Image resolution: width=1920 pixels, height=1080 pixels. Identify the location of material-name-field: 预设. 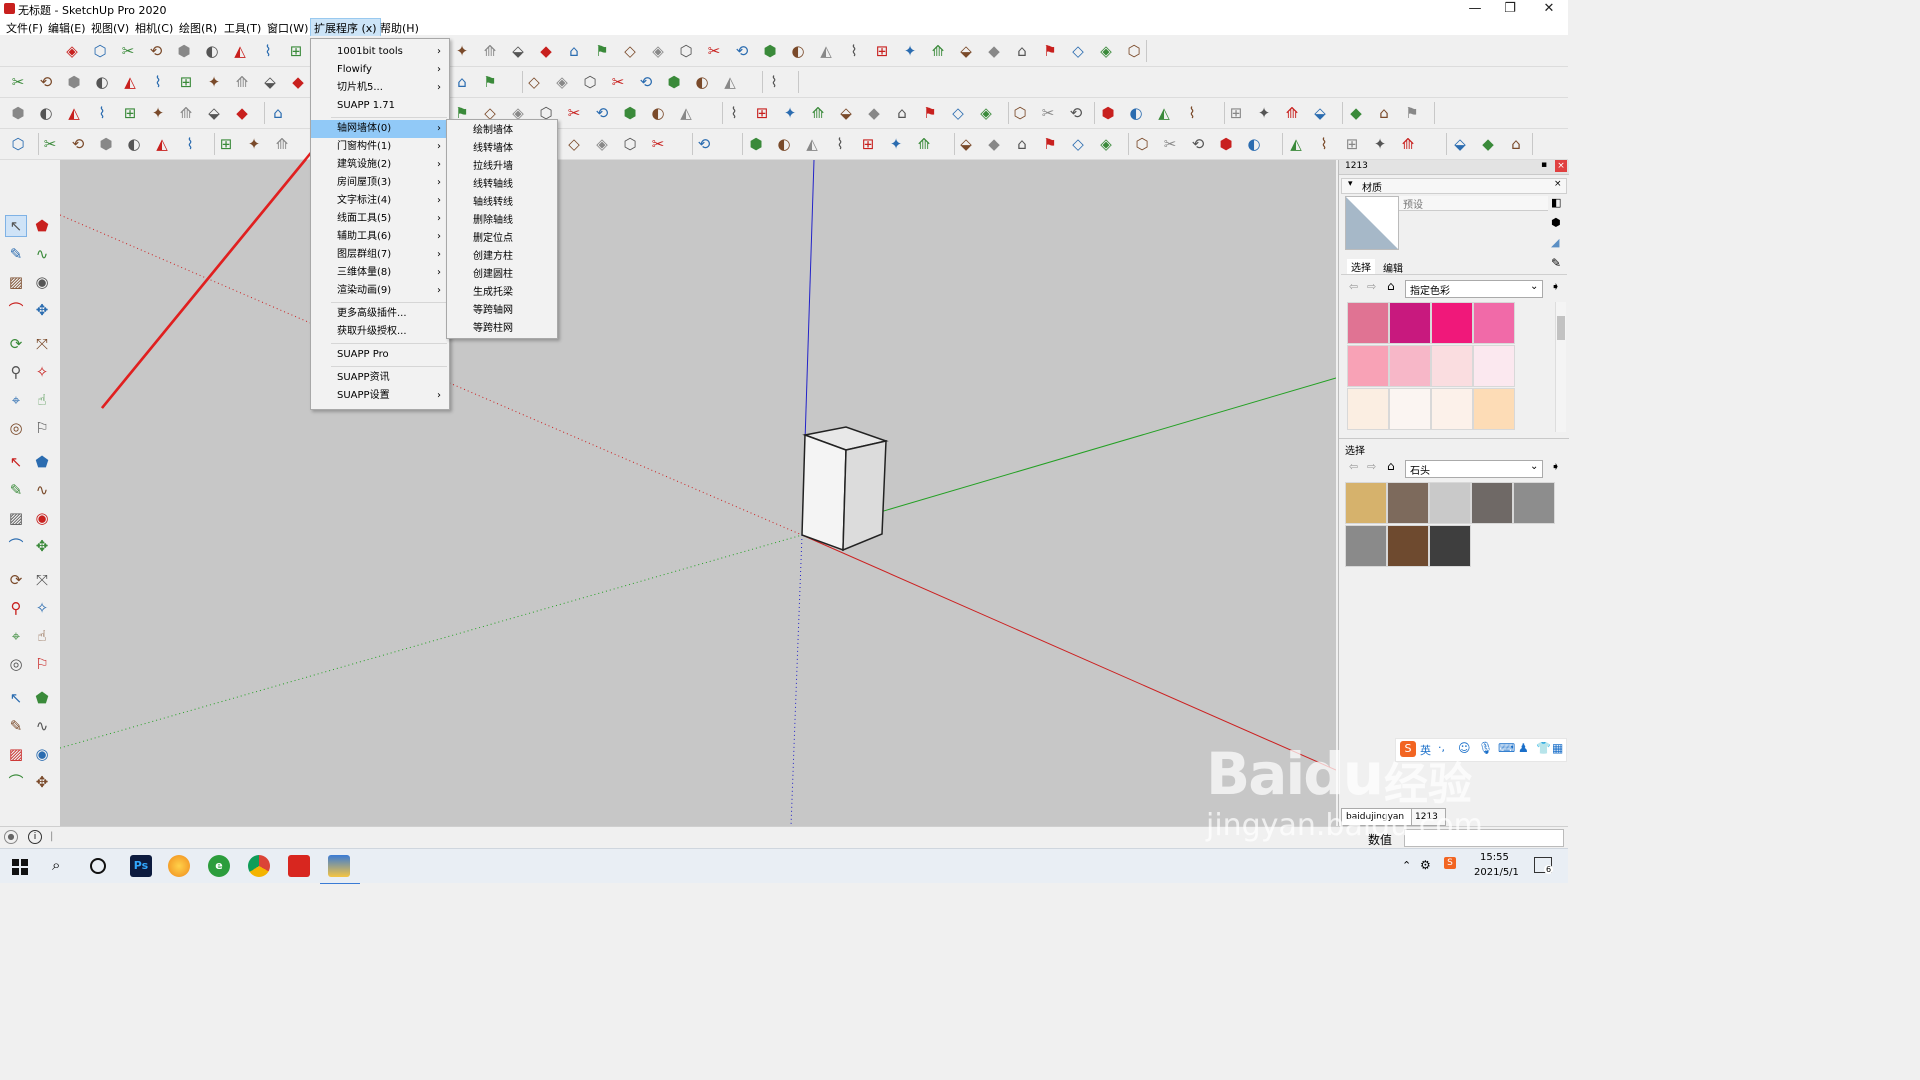
(1473, 203).